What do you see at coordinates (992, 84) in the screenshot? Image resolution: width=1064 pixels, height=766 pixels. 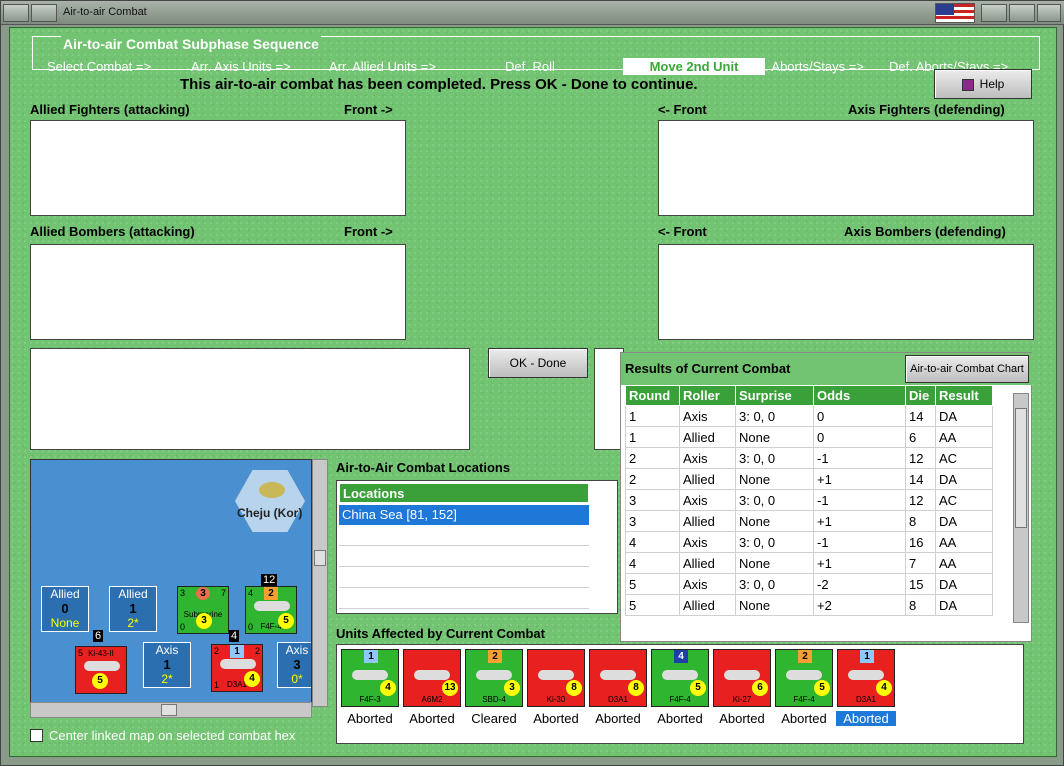 I see `help-label: Help` at bounding box center [992, 84].